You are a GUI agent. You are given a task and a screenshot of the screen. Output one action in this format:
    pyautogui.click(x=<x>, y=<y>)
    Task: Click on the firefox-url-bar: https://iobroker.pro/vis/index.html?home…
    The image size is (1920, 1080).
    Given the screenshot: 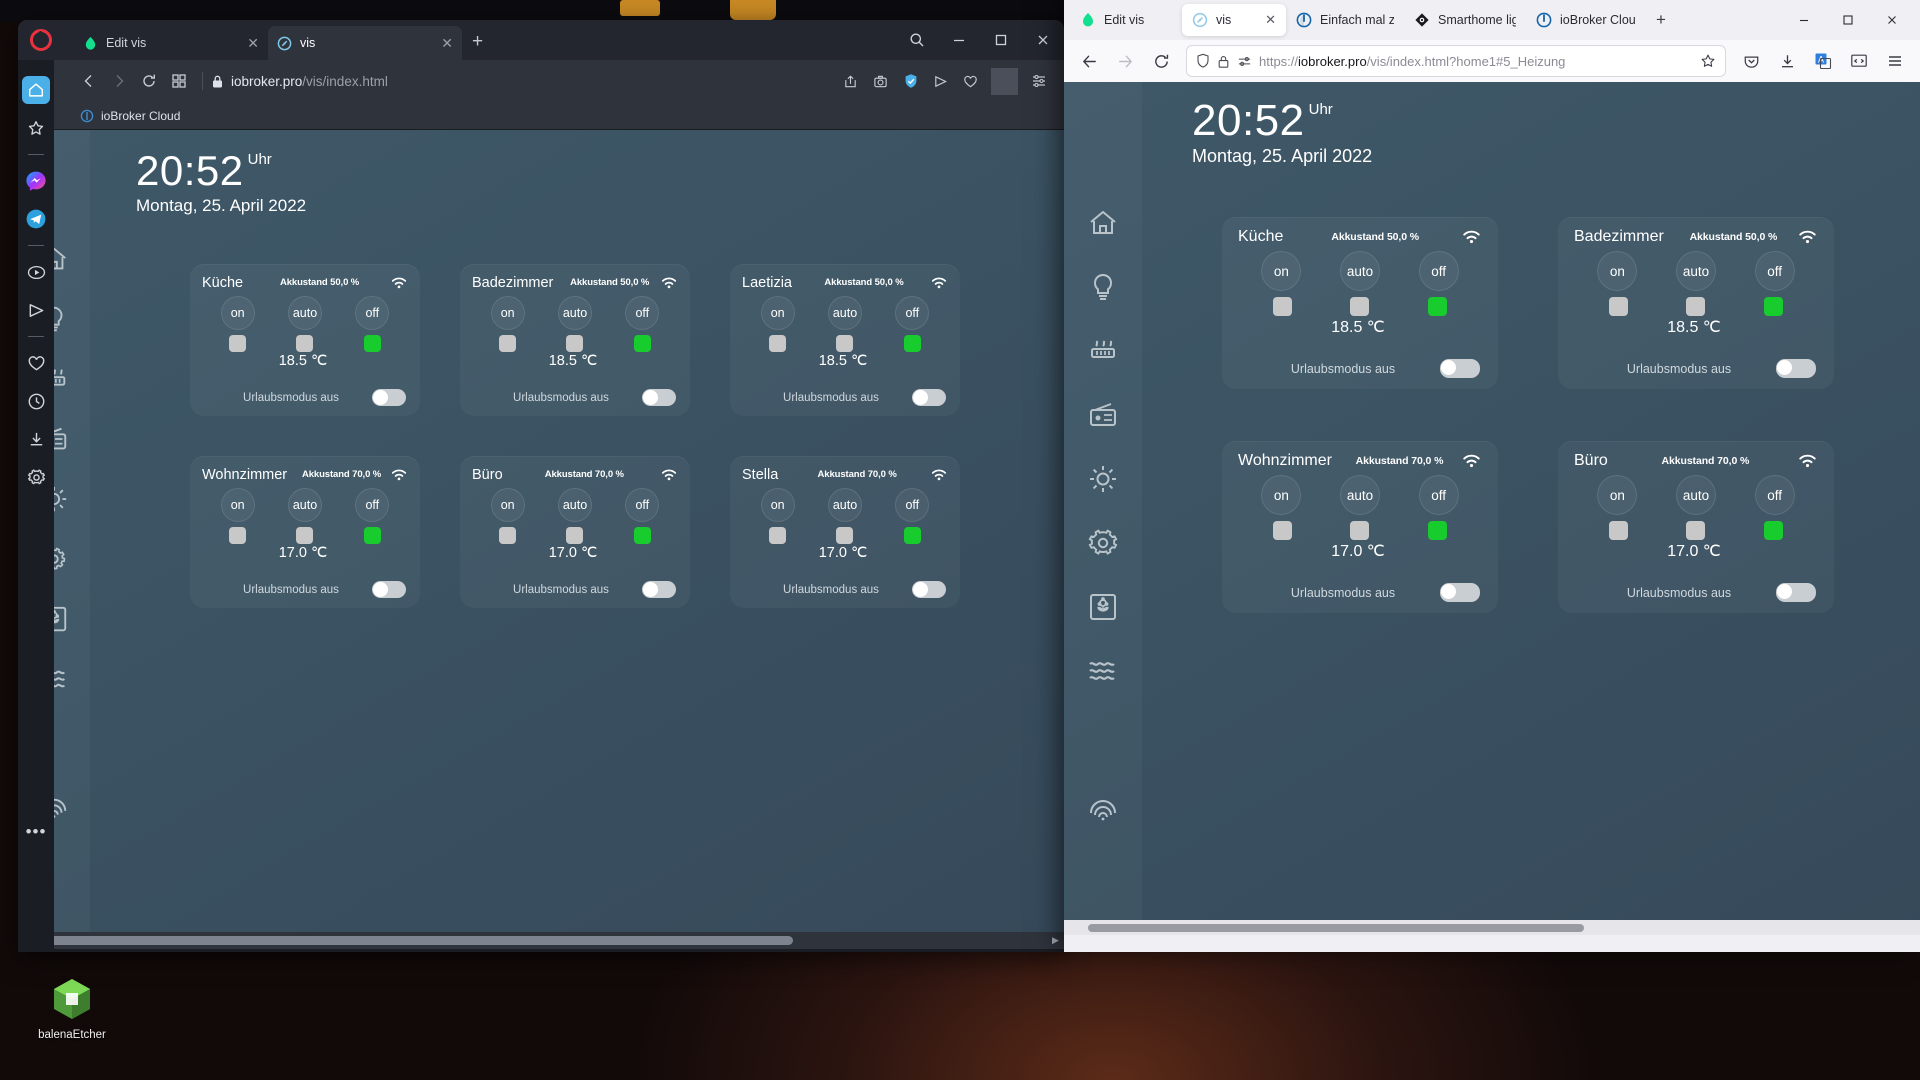 What is the action you would take?
    pyautogui.click(x=1456, y=61)
    